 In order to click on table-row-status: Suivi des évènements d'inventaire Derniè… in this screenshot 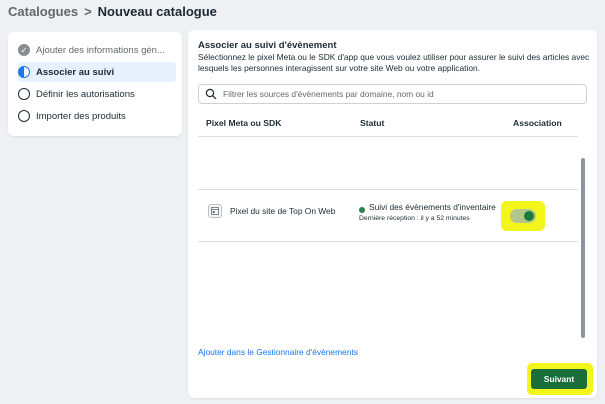, I will do `click(429, 212)`.